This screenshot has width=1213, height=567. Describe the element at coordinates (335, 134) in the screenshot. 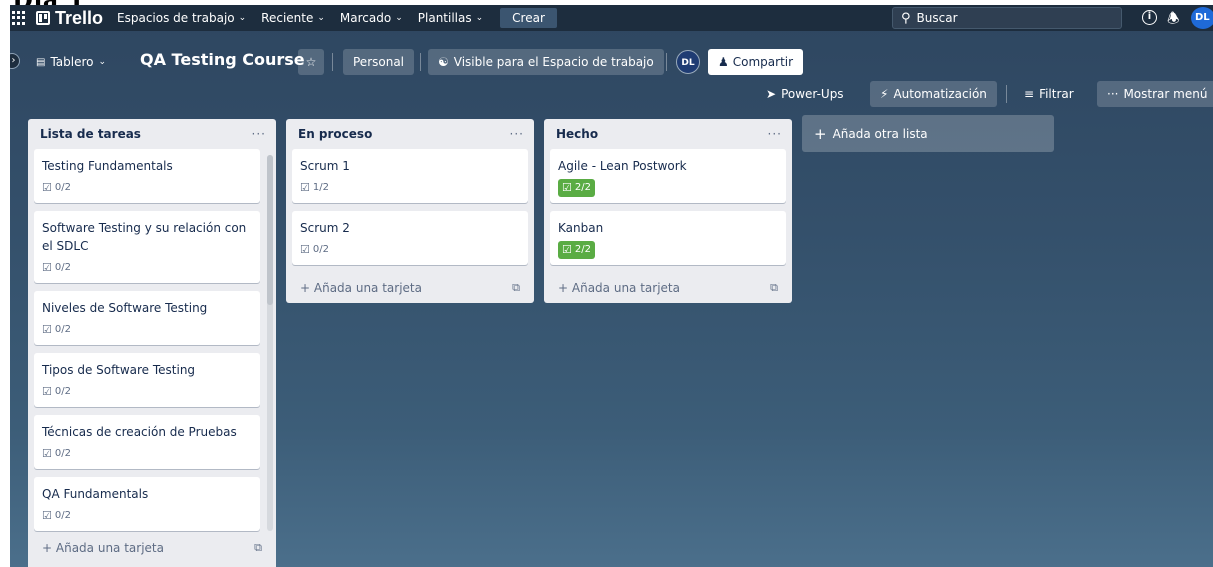

I see `list-title: En proceso` at that location.